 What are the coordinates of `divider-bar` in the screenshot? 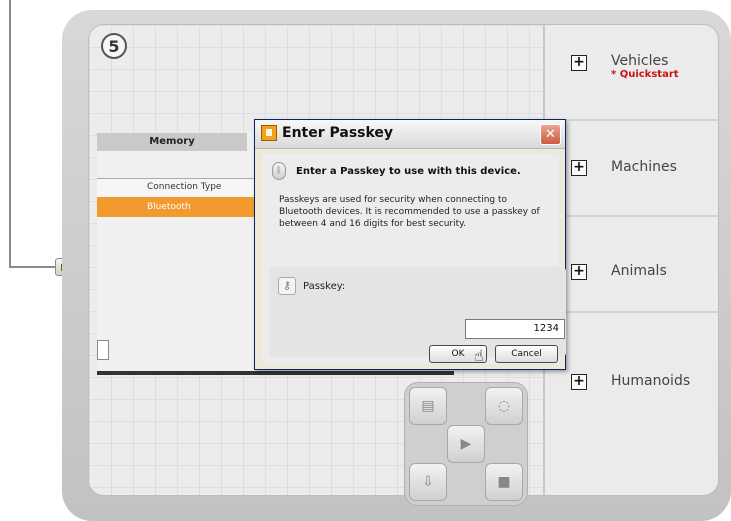 It's located at (275, 373).